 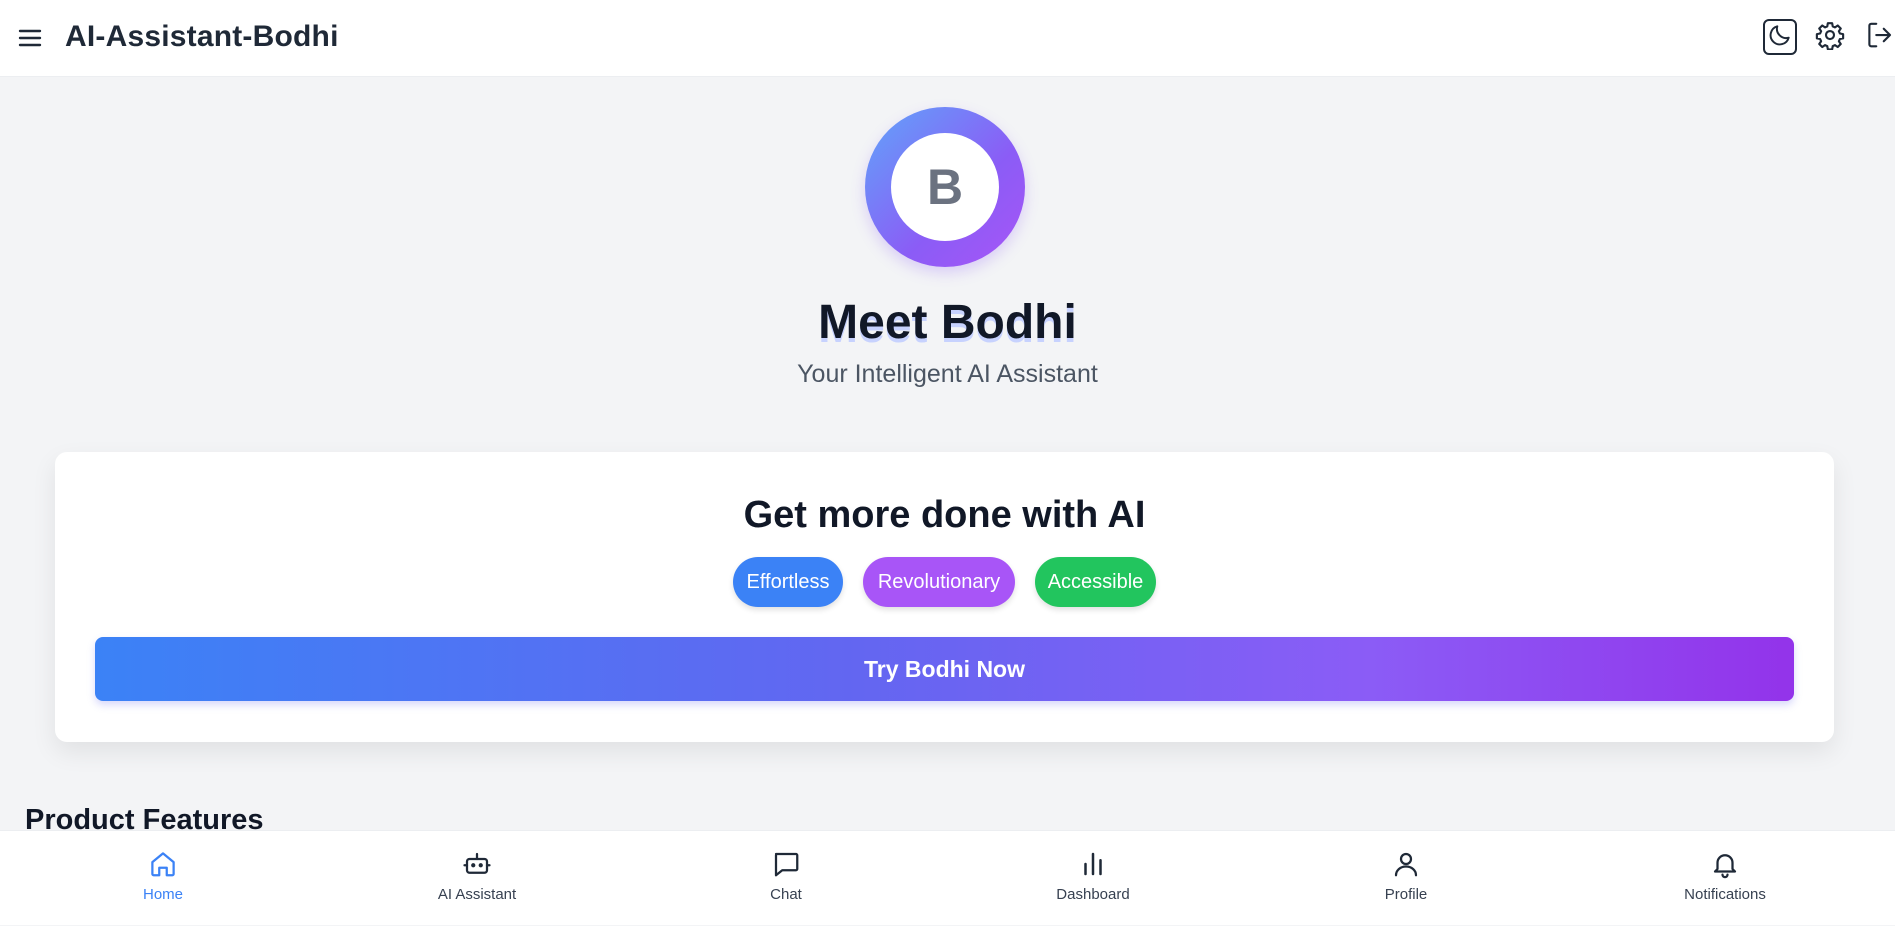 I want to click on nav-item-dashboard: Dashboard, so click(x=1093, y=878).